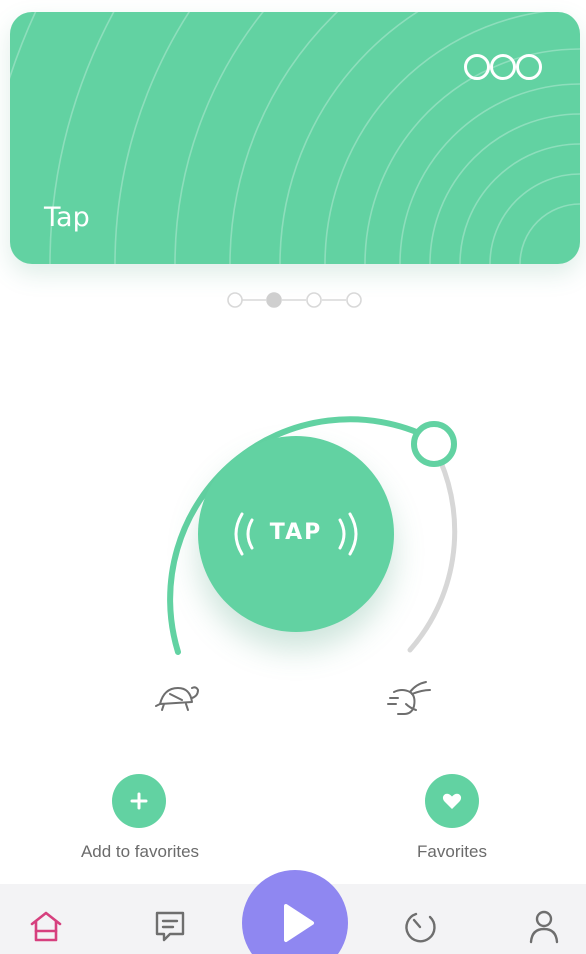 This screenshot has width=586, height=954. What do you see at coordinates (140, 851) in the screenshot?
I see `add-to-favorites-label: Add to favorites` at bounding box center [140, 851].